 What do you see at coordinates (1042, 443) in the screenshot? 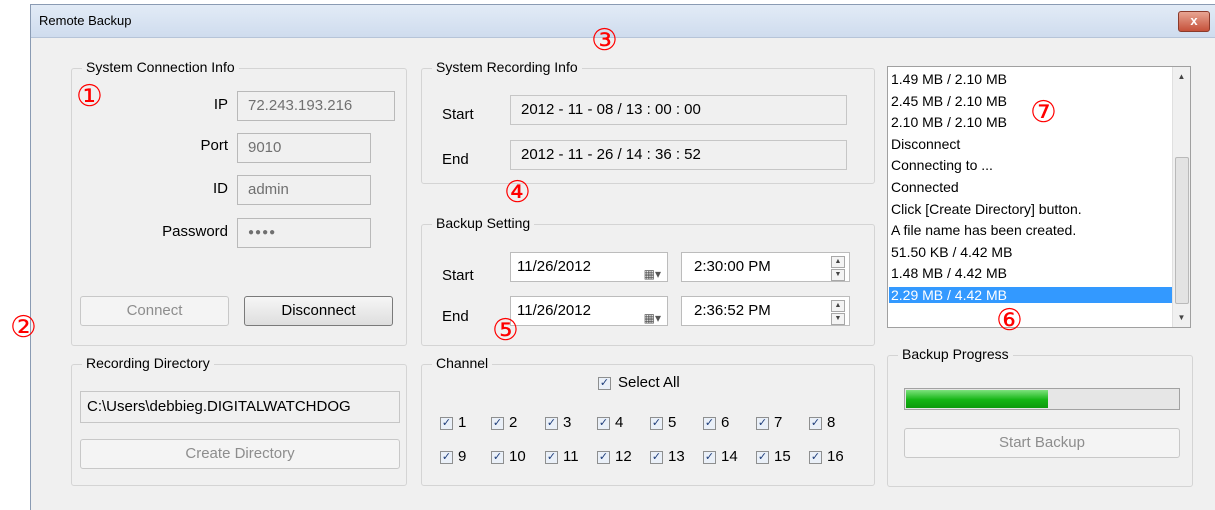
I see `start-backup-button: Start Backup` at bounding box center [1042, 443].